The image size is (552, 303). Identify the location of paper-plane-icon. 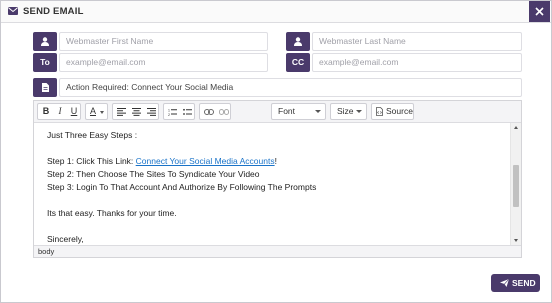
(504, 283).